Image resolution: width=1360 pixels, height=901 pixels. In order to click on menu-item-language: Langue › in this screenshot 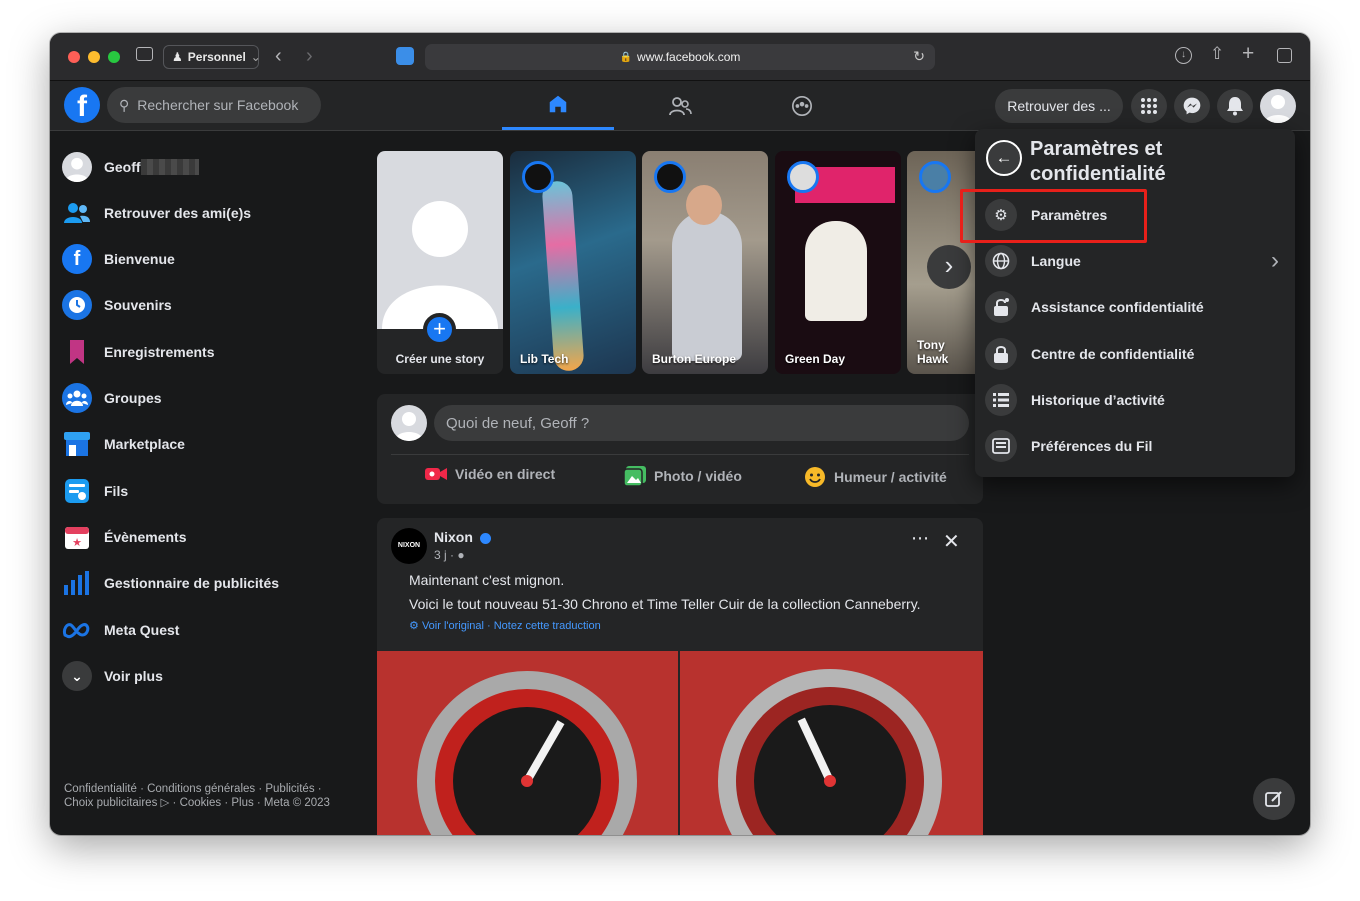, I will do `click(1135, 261)`.